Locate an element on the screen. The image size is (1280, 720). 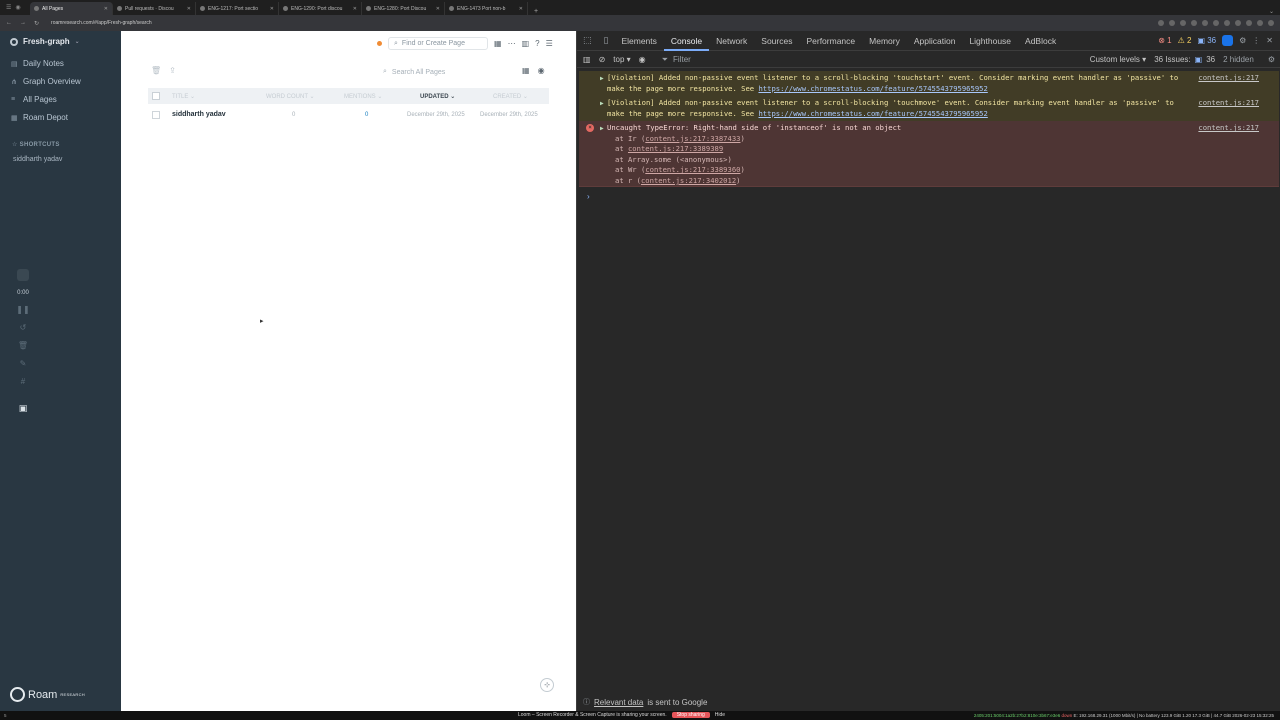
sidebar-item-roam-depot: ▦ Roam Depot is located at coordinates (39, 117).